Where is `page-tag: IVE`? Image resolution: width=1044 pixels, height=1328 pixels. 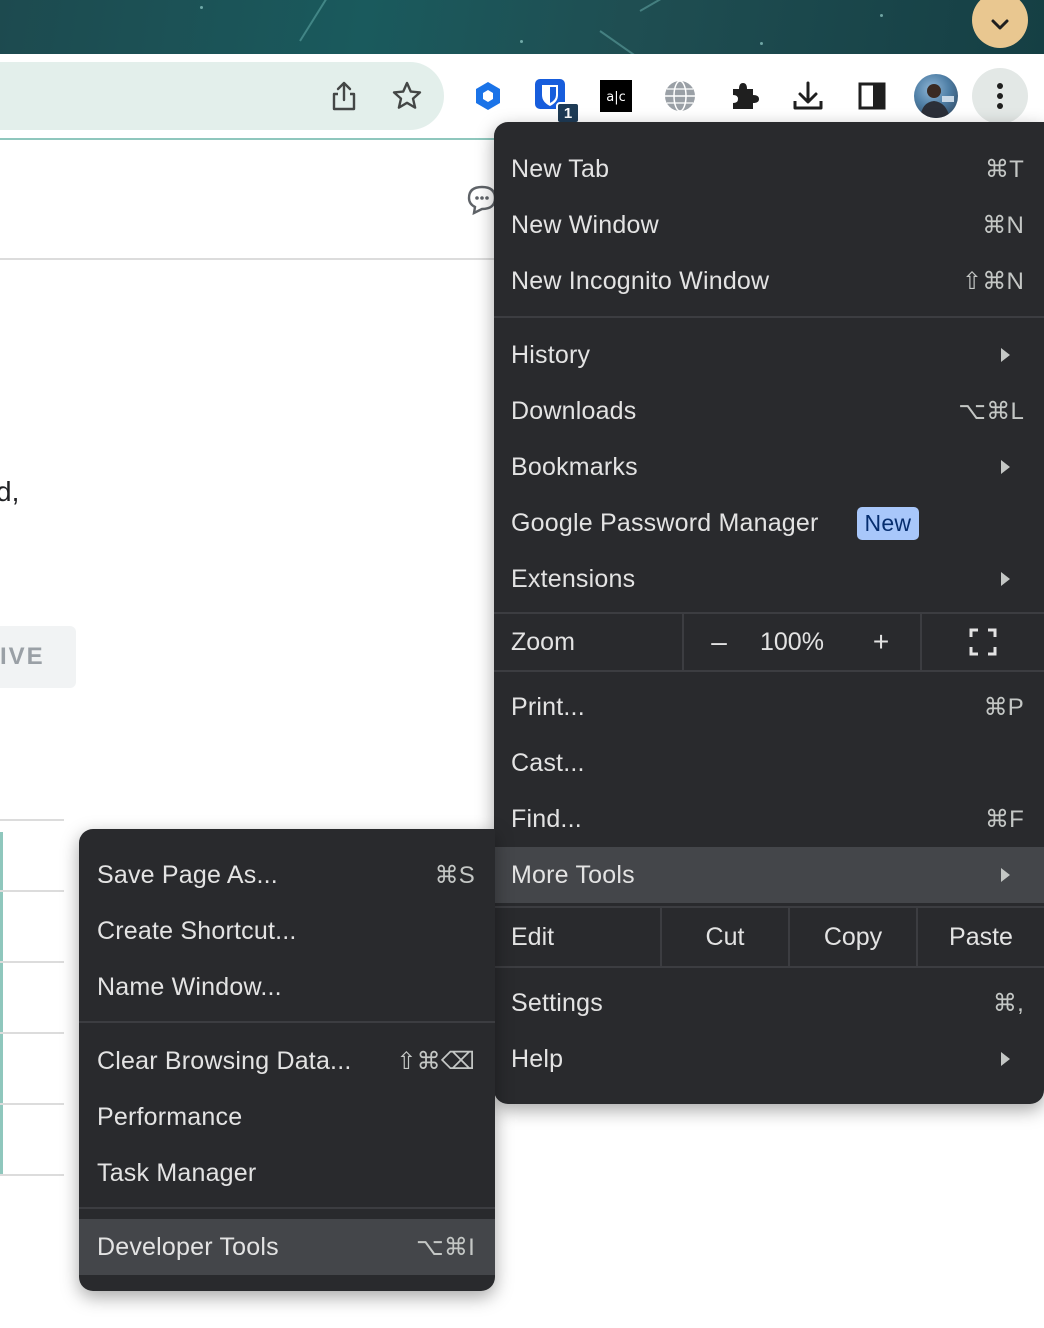
page-tag: IVE is located at coordinates (38, 657).